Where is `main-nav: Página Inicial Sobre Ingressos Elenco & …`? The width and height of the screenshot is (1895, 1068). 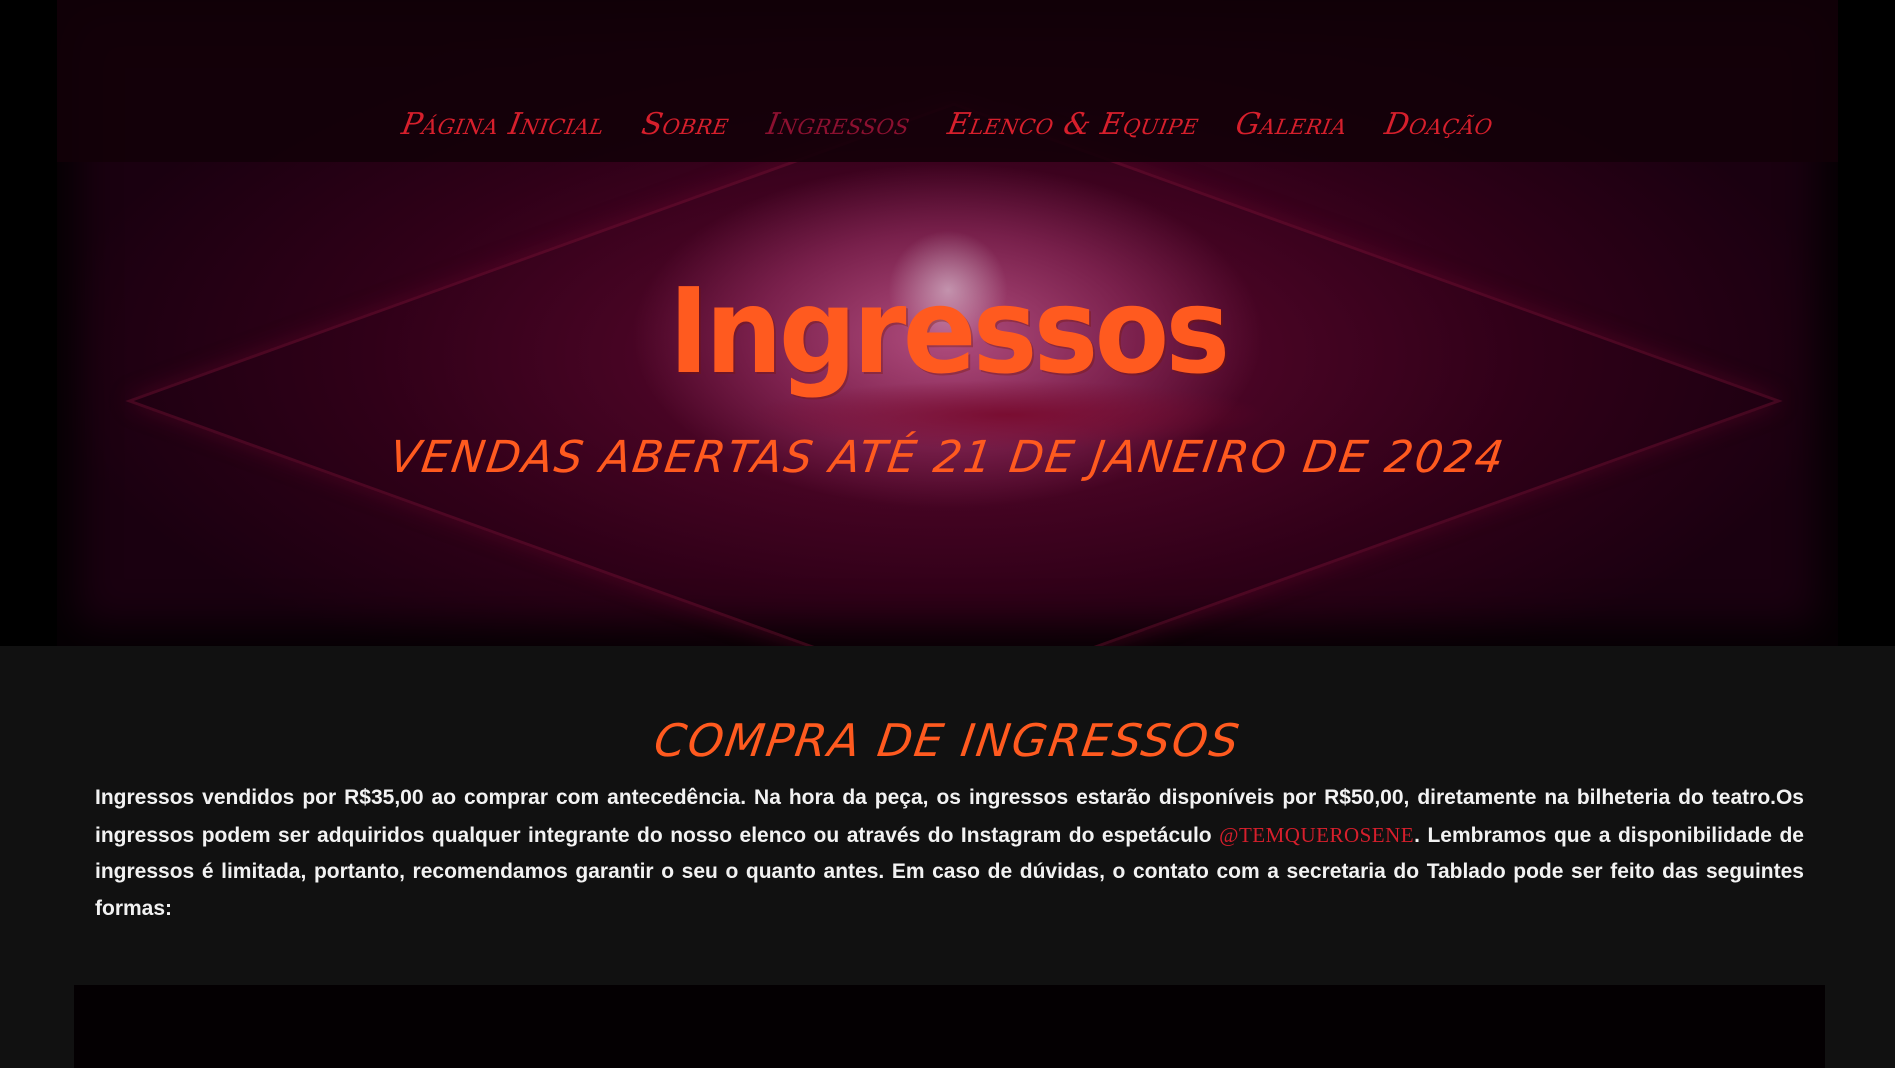 main-nav: Página Inicial Sobre Ingressos Elenco & … is located at coordinates (947, 124).